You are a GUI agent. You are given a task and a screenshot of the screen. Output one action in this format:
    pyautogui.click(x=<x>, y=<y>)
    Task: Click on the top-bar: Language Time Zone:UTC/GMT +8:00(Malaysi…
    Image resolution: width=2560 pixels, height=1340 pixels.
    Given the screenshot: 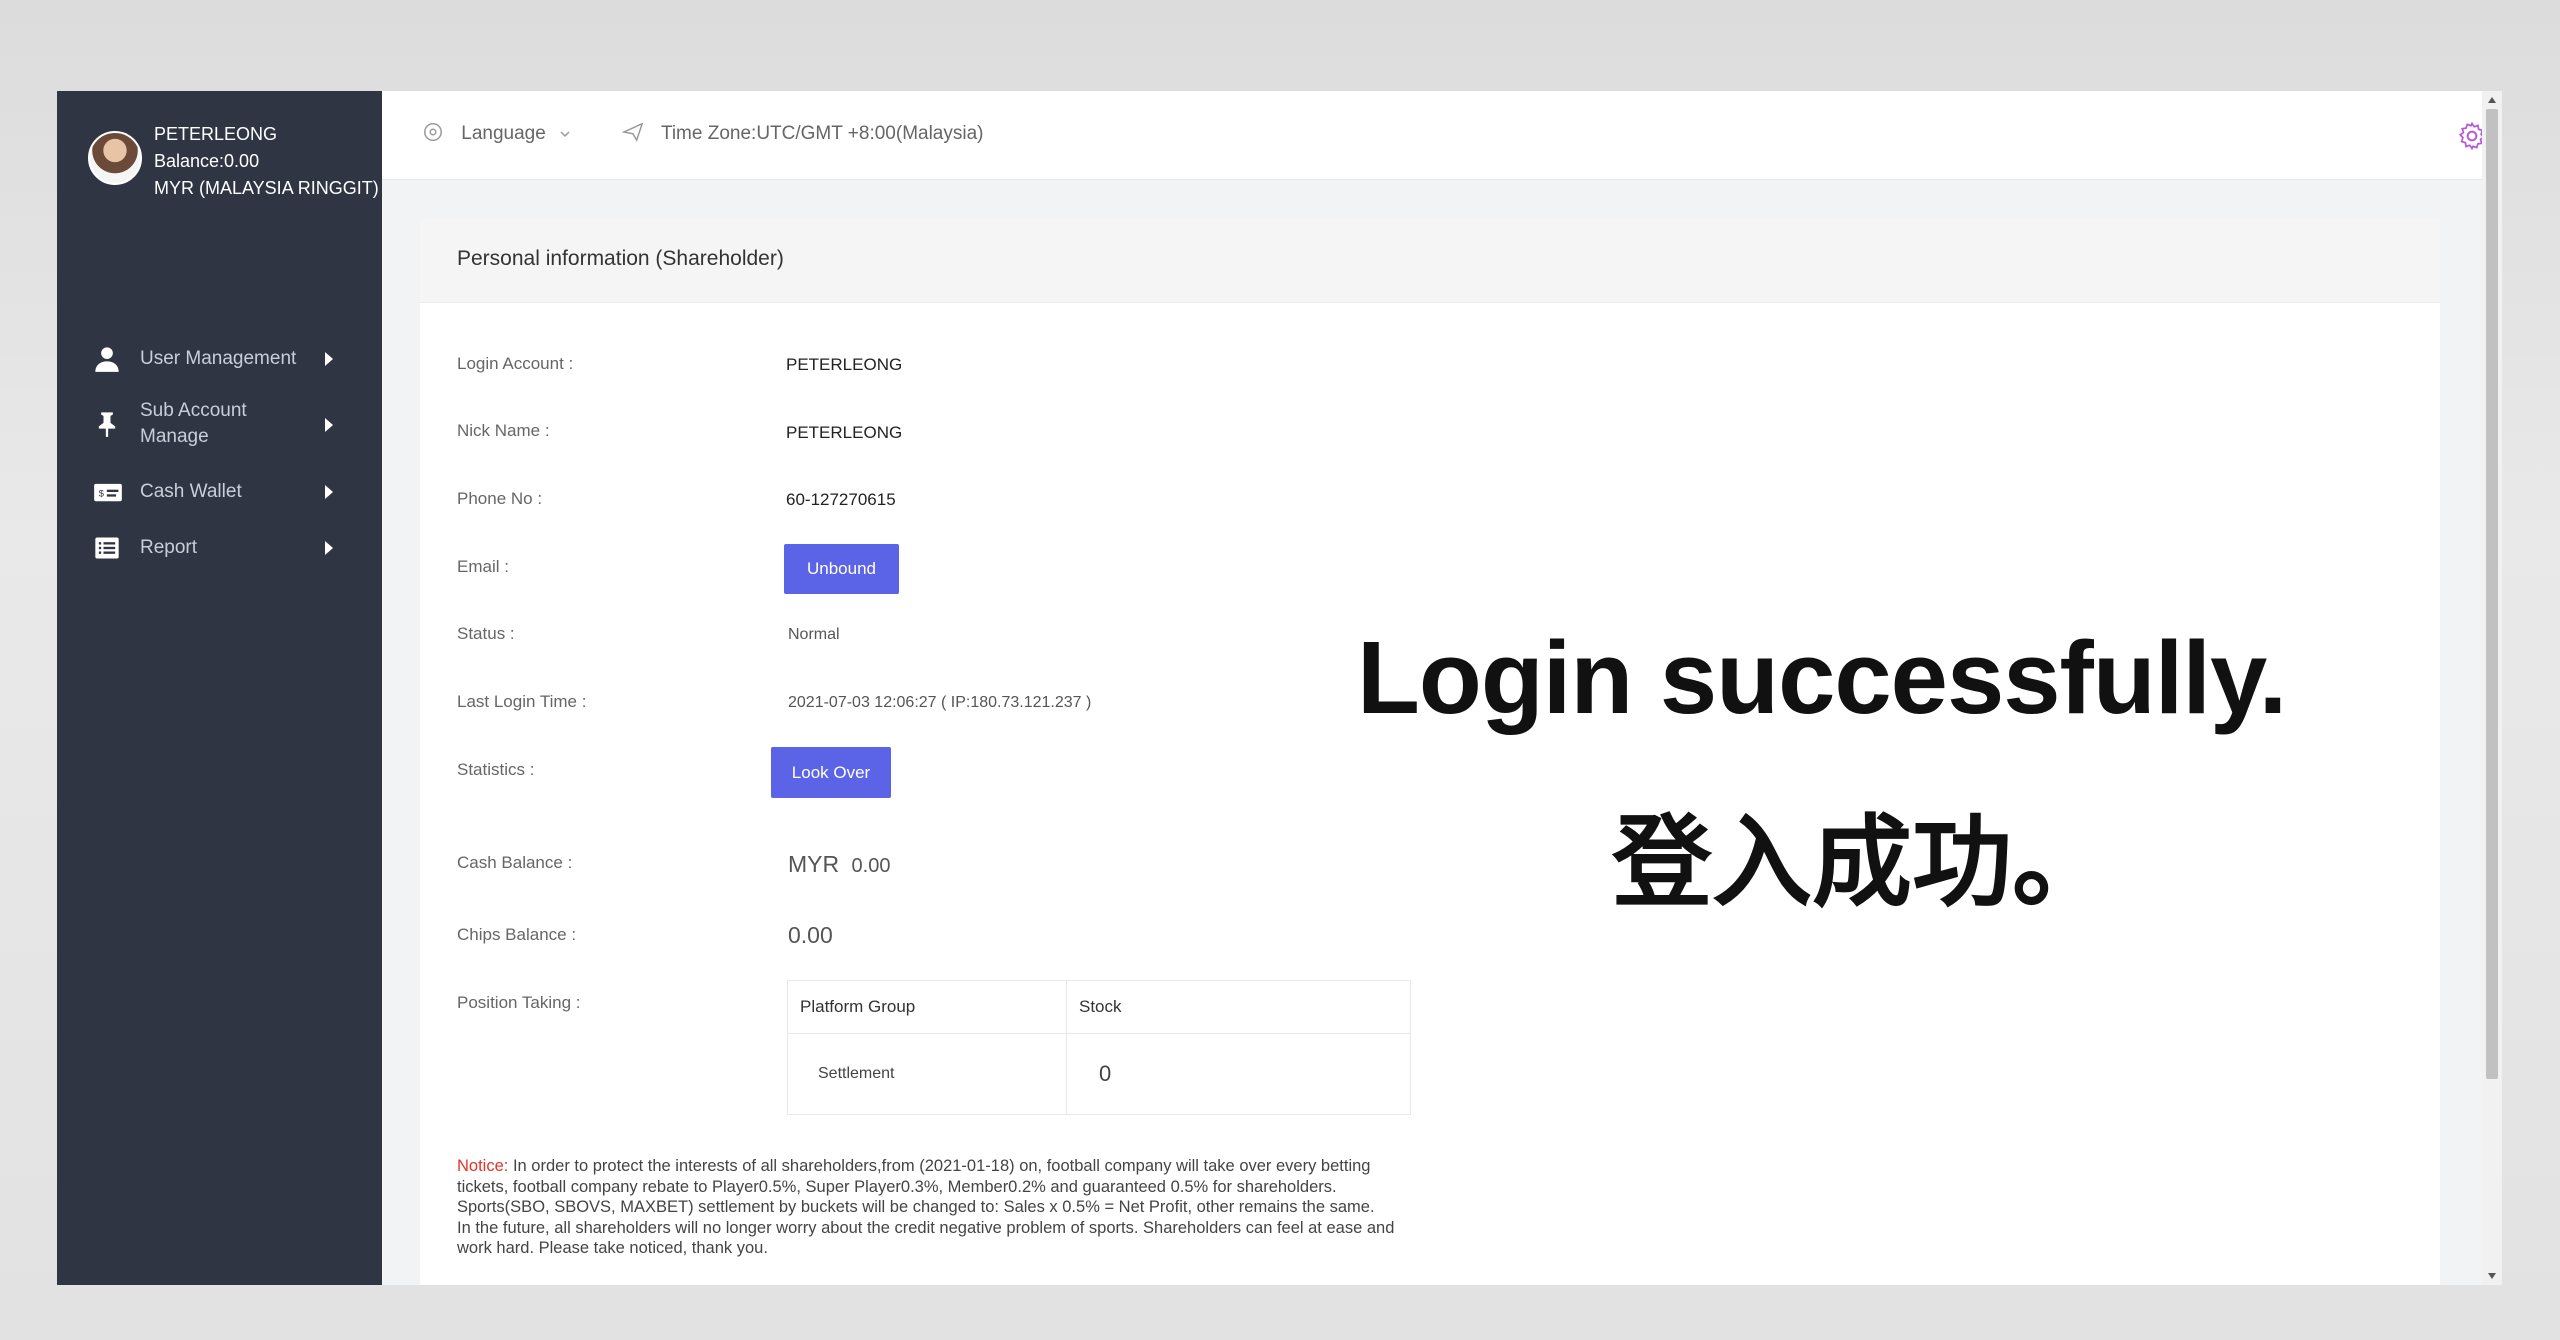 What is the action you would take?
    pyautogui.click(x=1442, y=135)
    